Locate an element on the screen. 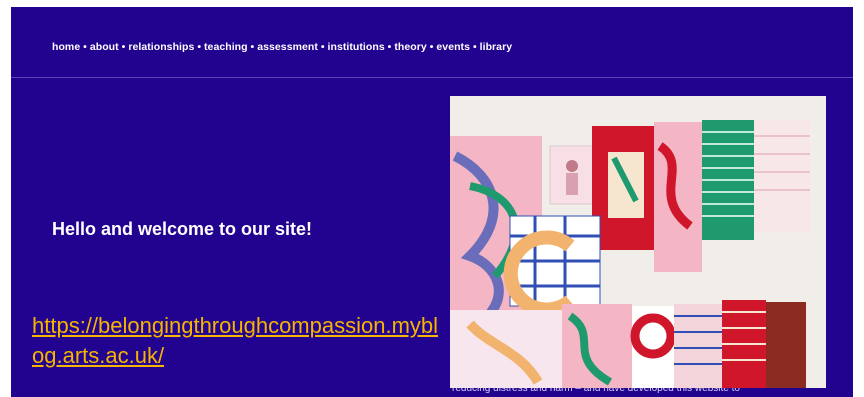 Image resolution: width=864 pixels, height=397 pixels. welcome-heading: Hello and welcome to our site! is located at coordinates (182, 229).